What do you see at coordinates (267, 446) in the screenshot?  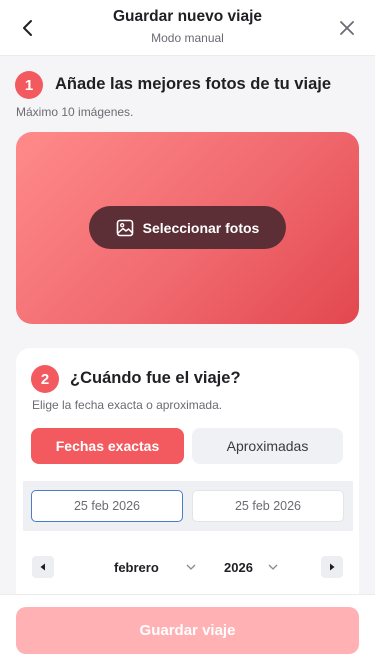 I see `tab-approximate: Aproximadas` at bounding box center [267, 446].